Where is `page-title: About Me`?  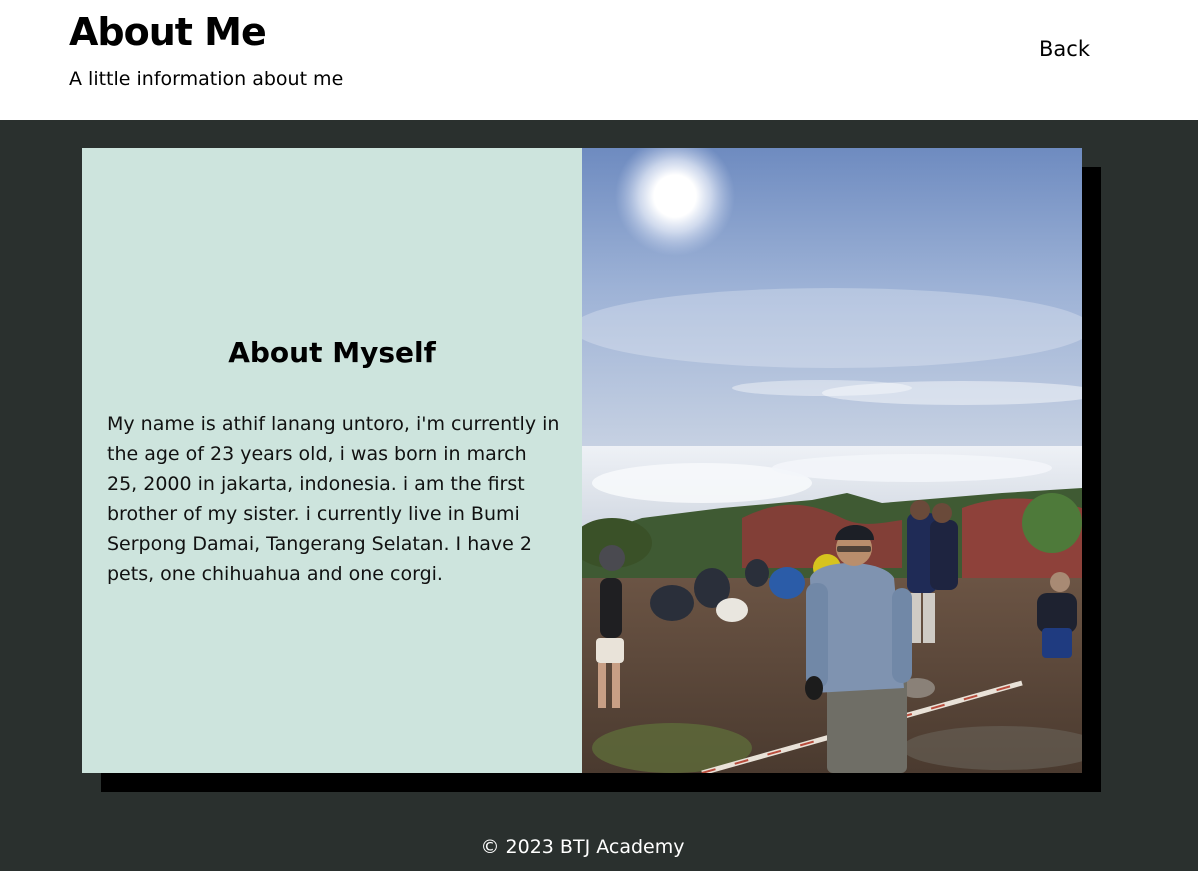
page-title: About Me is located at coordinates (168, 32).